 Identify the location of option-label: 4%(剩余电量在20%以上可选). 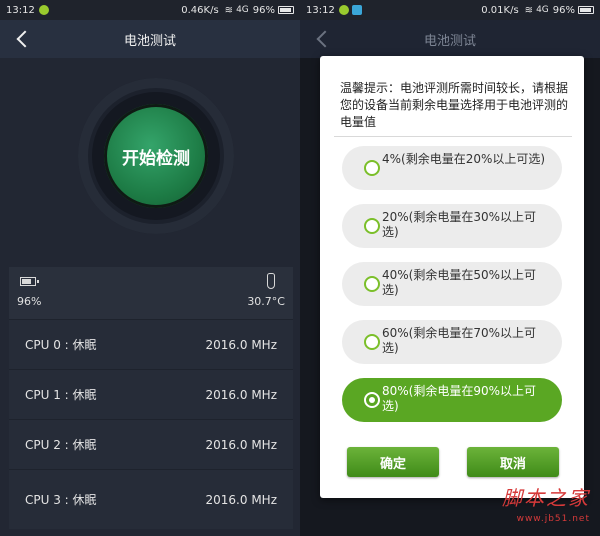
(464, 159).